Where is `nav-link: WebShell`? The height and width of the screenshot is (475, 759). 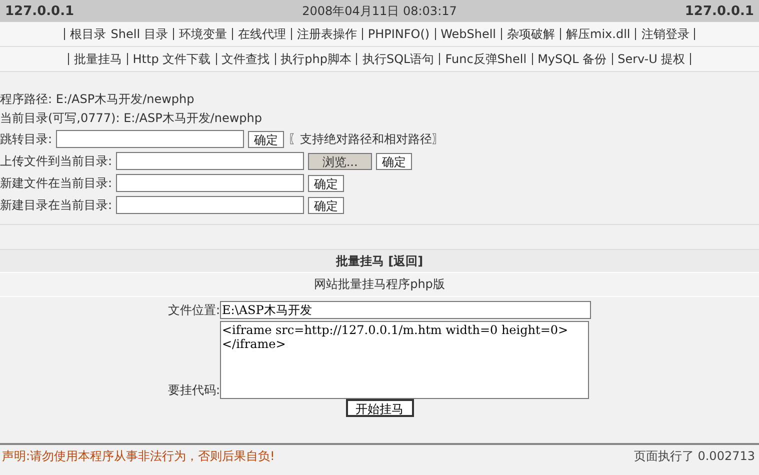
nav-link: WebShell is located at coordinates (468, 34).